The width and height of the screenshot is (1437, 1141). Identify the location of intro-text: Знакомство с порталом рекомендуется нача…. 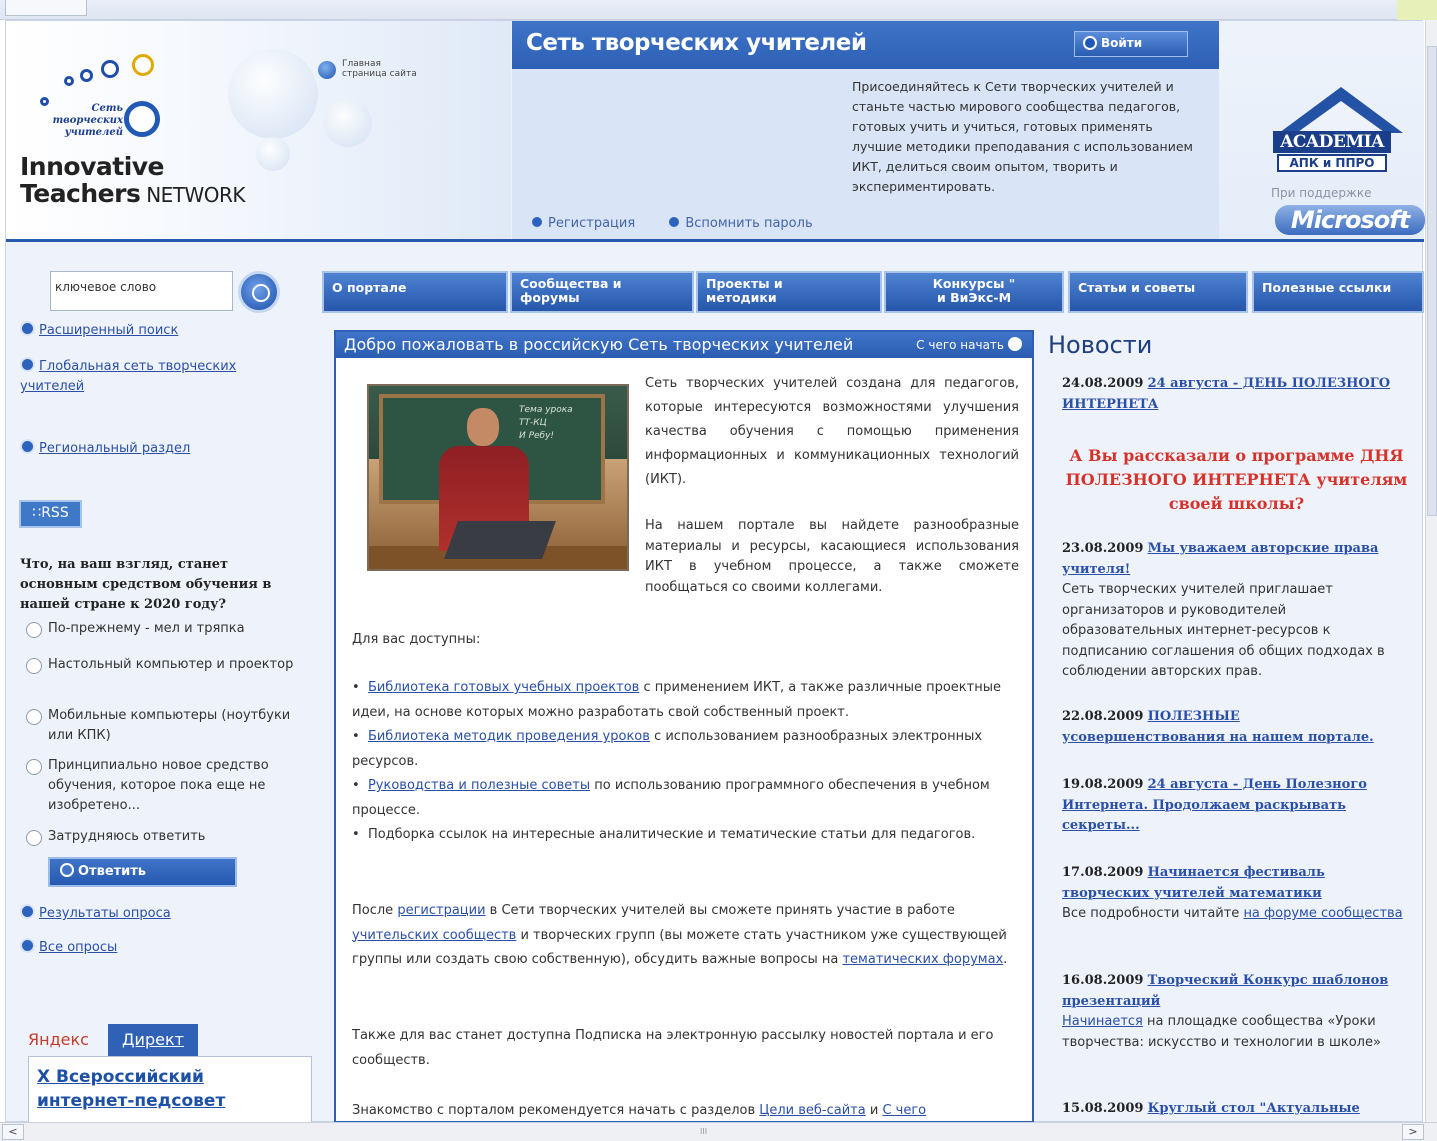
(639, 1110).